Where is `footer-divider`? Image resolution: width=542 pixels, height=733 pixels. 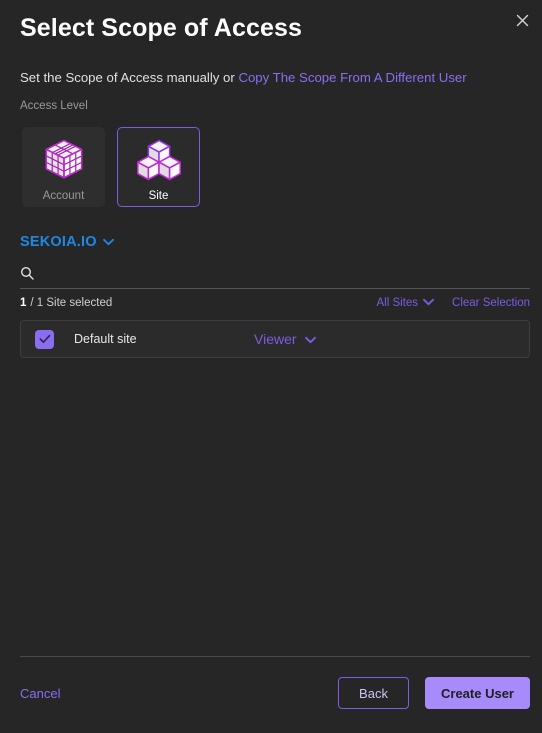
footer-divider is located at coordinates (275, 656).